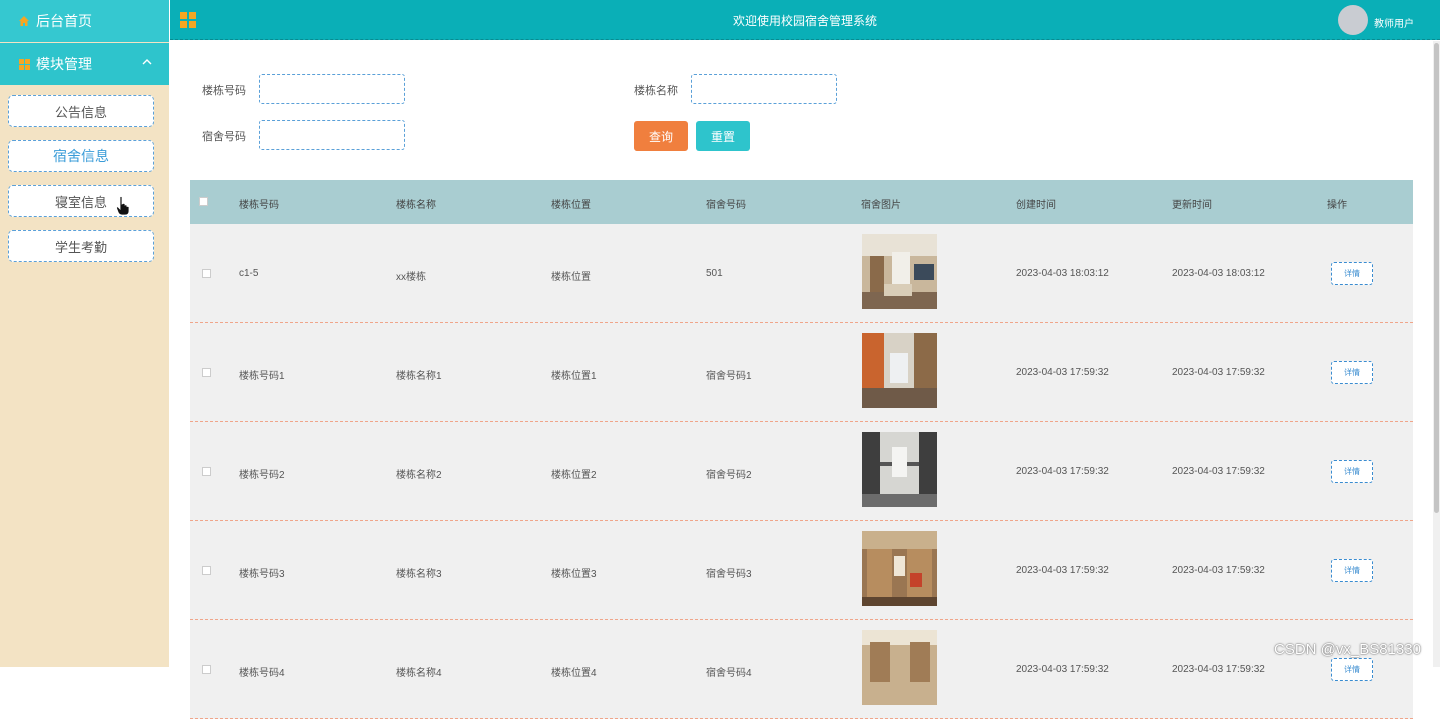 This screenshot has width=1440, height=719. What do you see at coordinates (262, 574) in the screenshot?
I see `cell-building-no: 楼栋号码3` at bounding box center [262, 574].